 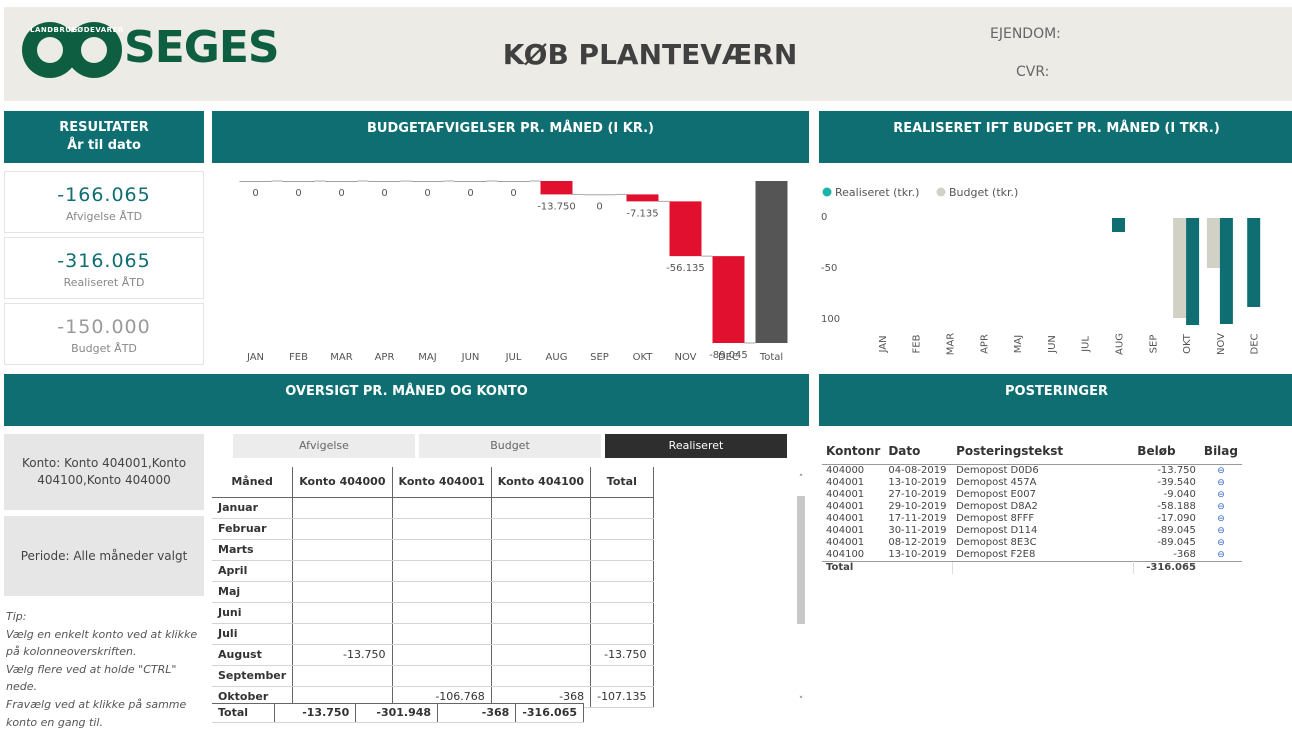 I want to click on periode-filter: Periode: Alle måneder valgt, so click(x=104, y=556).